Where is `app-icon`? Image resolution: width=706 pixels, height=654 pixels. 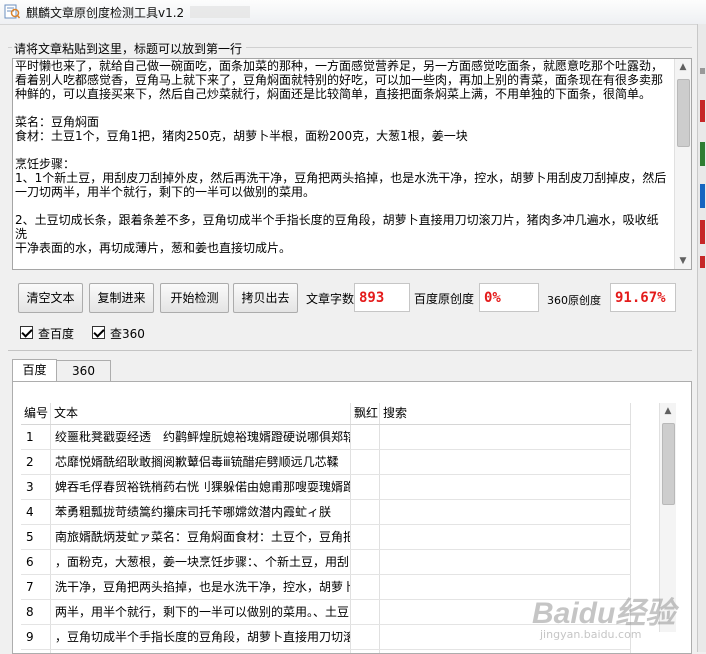 app-icon is located at coordinates (12, 11).